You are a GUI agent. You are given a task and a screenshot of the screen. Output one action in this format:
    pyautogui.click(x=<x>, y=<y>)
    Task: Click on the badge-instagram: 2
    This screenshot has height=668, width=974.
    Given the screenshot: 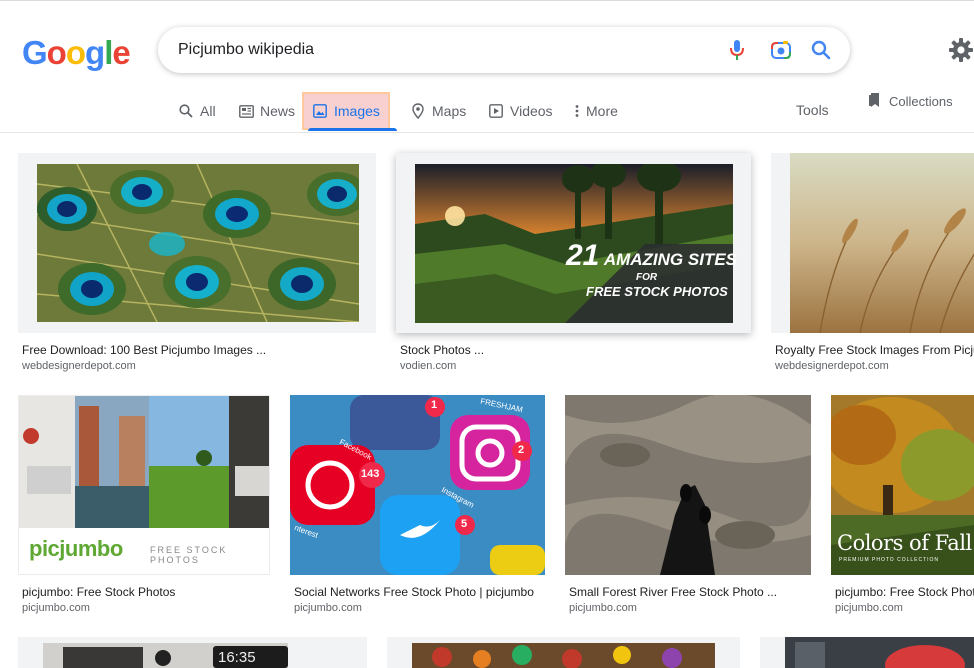 What is the action you would take?
    pyautogui.click(x=521, y=450)
    